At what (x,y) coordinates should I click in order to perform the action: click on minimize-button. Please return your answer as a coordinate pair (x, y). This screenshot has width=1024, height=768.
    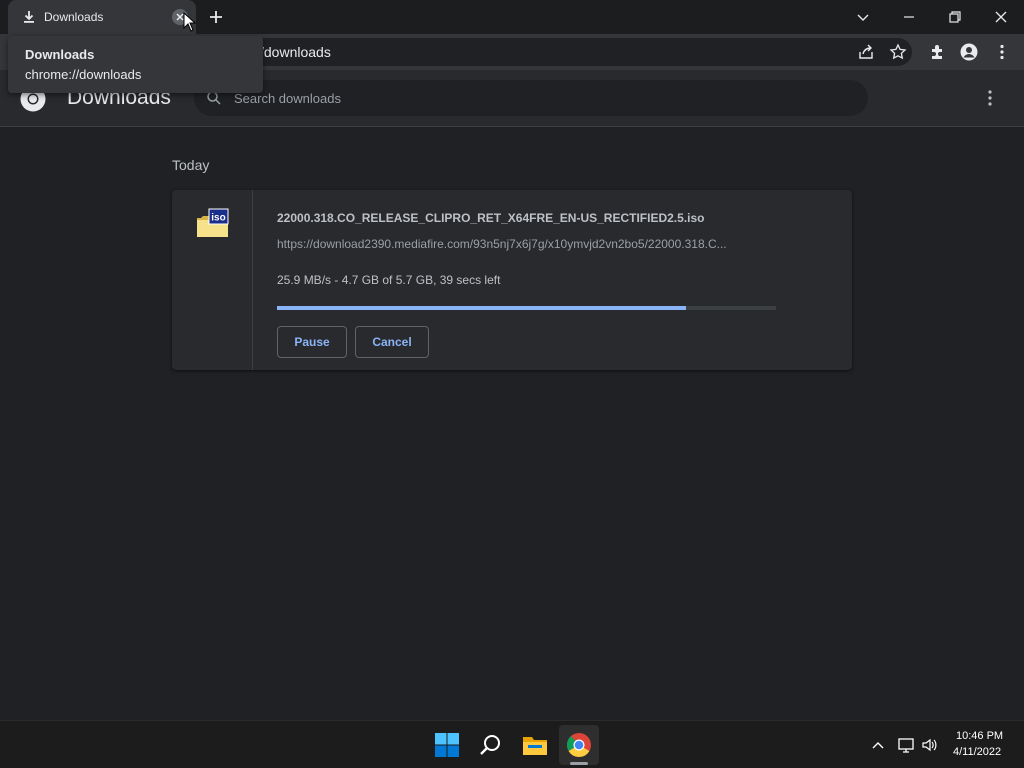
    Looking at the image, I should click on (909, 17).